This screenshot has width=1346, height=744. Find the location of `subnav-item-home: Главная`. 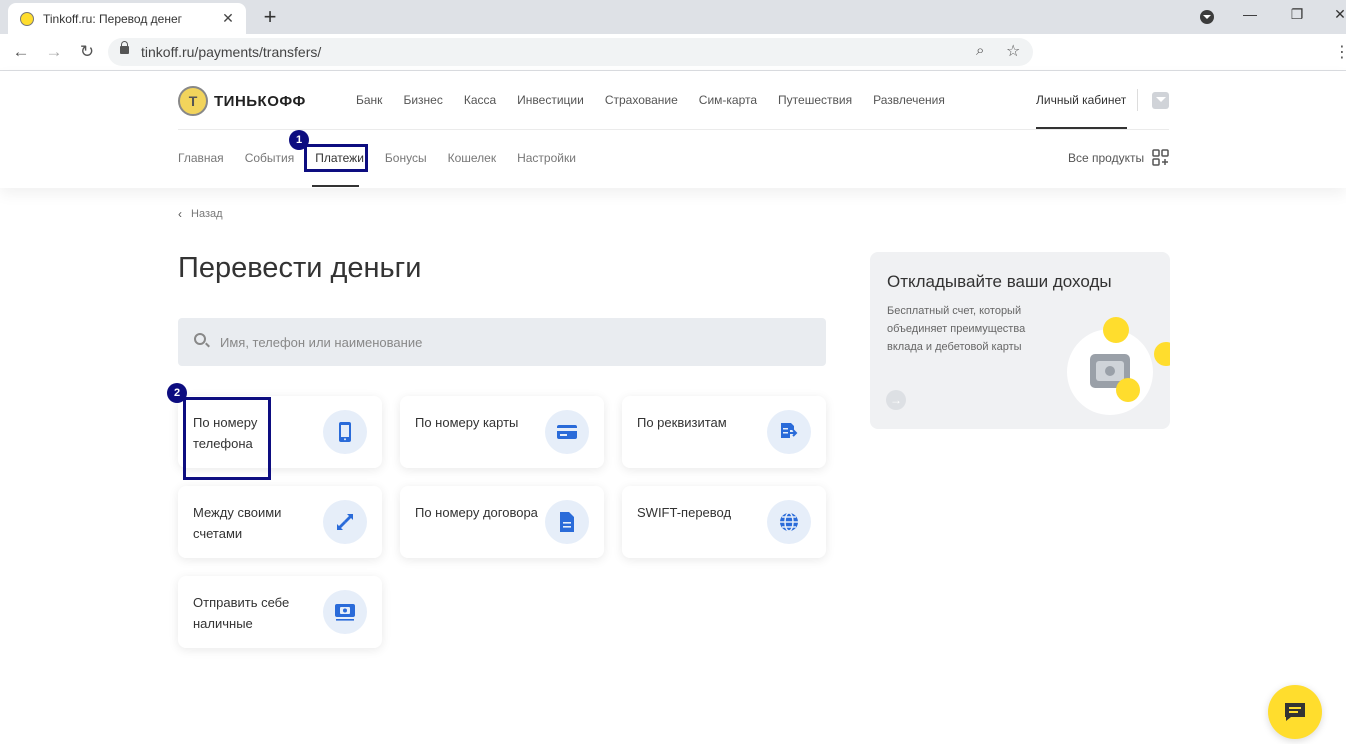

subnav-item-home: Главная is located at coordinates (201, 158).